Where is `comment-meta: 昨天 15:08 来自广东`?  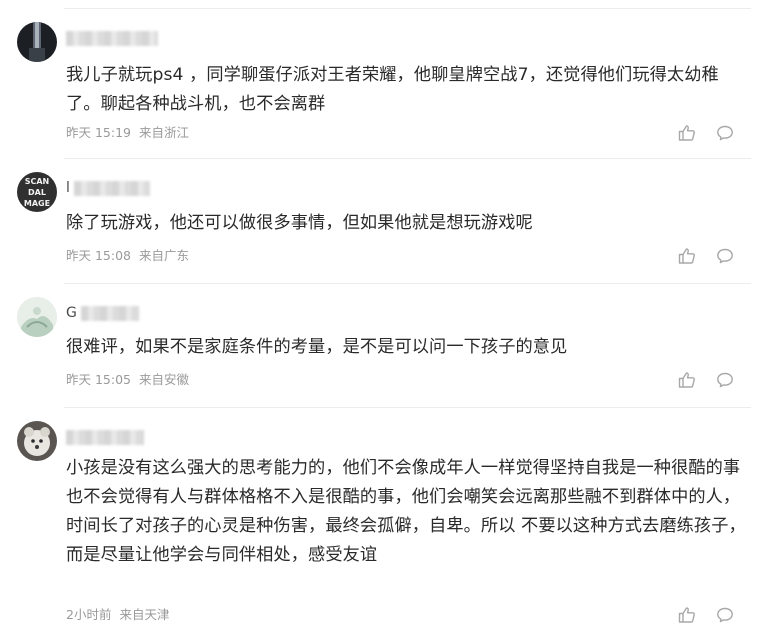 comment-meta: 昨天 15:08 来自广东 is located at coordinates (127, 256).